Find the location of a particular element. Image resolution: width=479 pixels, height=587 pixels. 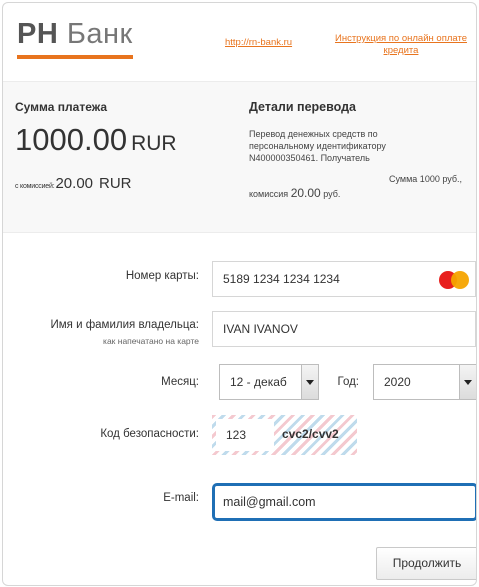

details-commission-prefix: комиссия is located at coordinates (269, 194).